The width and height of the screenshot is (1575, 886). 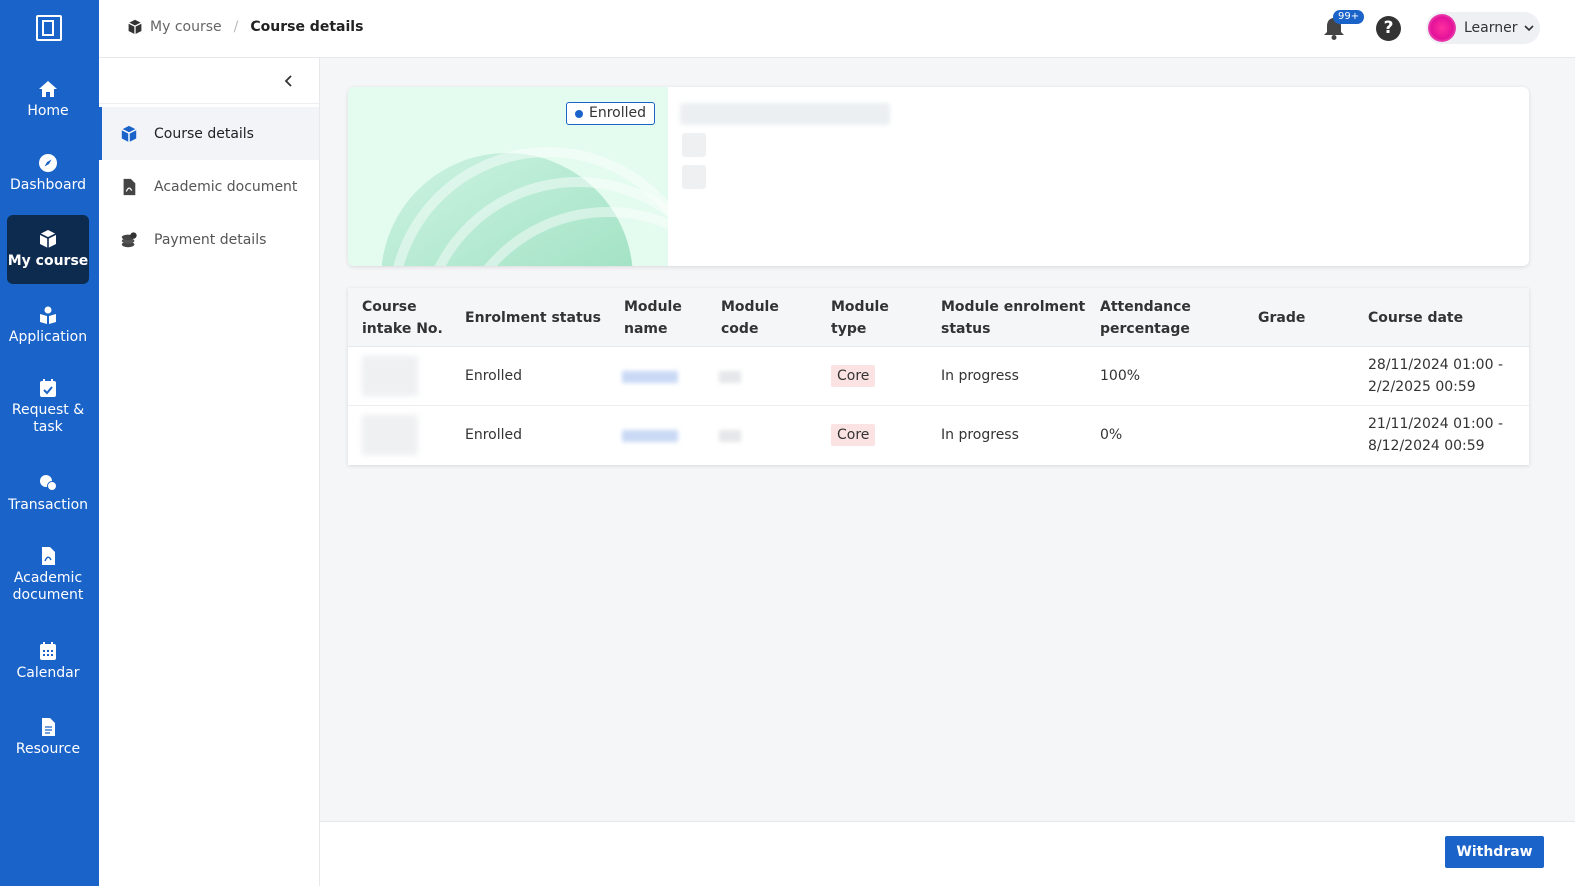 What do you see at coordinates (48, 493) in the screenshot?
I see `nav-transaction: Transaction` at bounding box center [48, 493].